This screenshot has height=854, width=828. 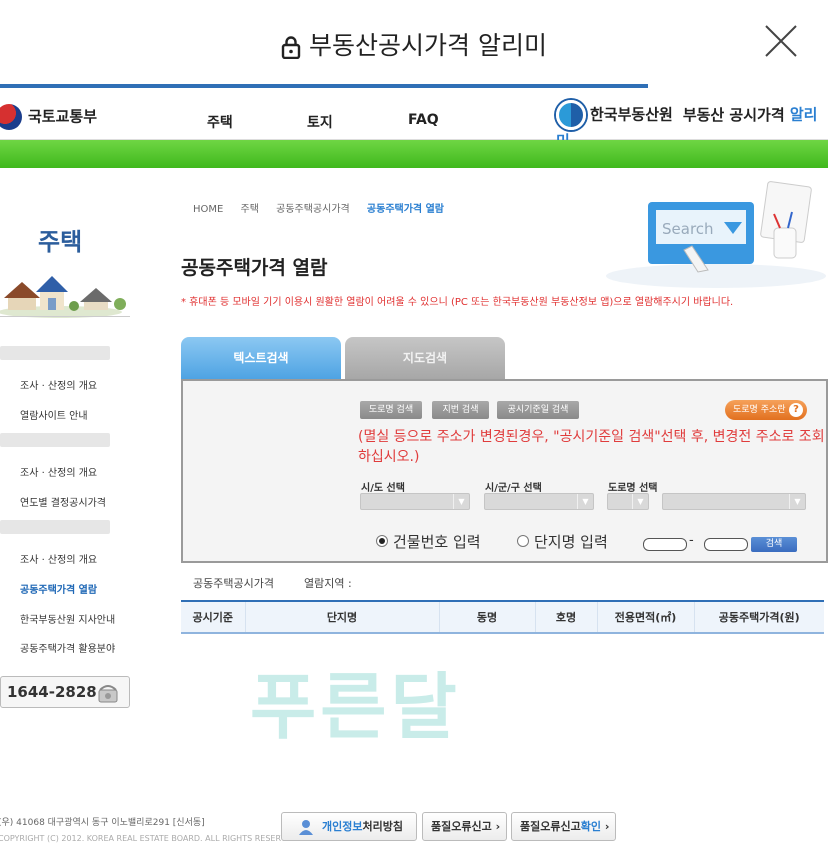 I want to click on error-check-button: 품질오류신고확인 ›, so click(x=563, y=826).